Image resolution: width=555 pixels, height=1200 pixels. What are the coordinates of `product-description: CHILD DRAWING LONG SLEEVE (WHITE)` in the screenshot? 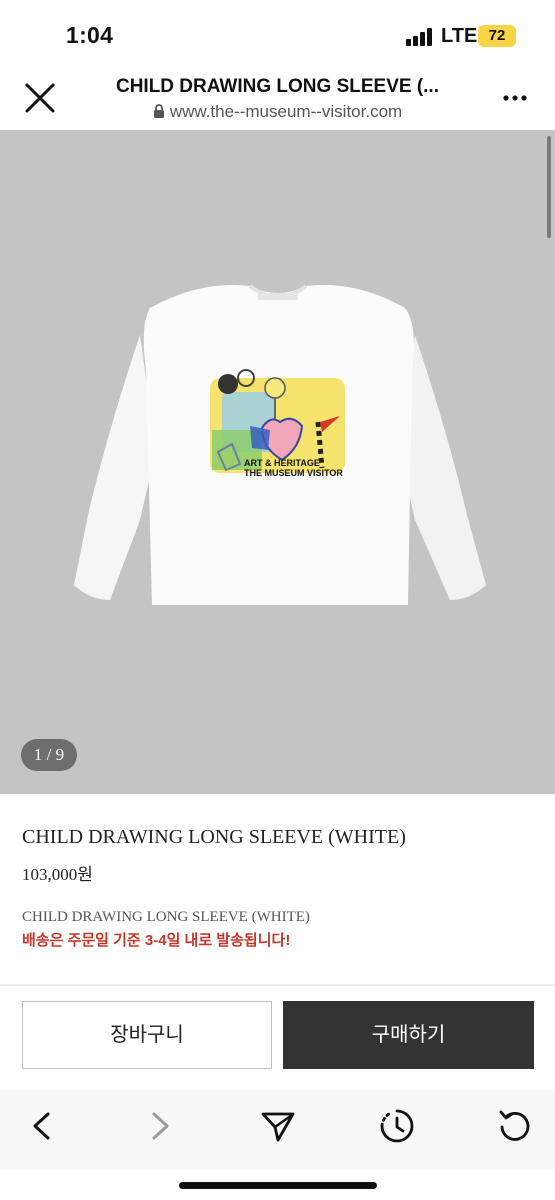 It's located at (166, 917).